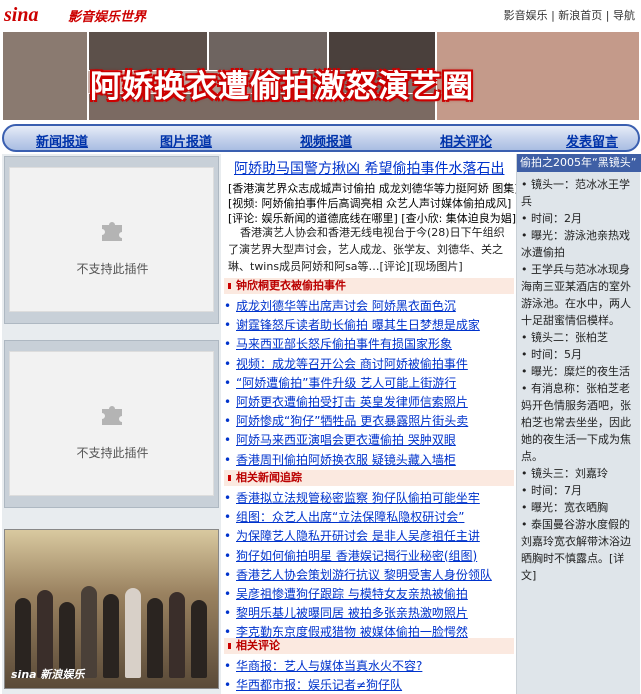 The height and width of the screenshot is (694, 641). I want to click on news-link: 华商报：艺人与媒体当真水火不容?, so click(329, 666).